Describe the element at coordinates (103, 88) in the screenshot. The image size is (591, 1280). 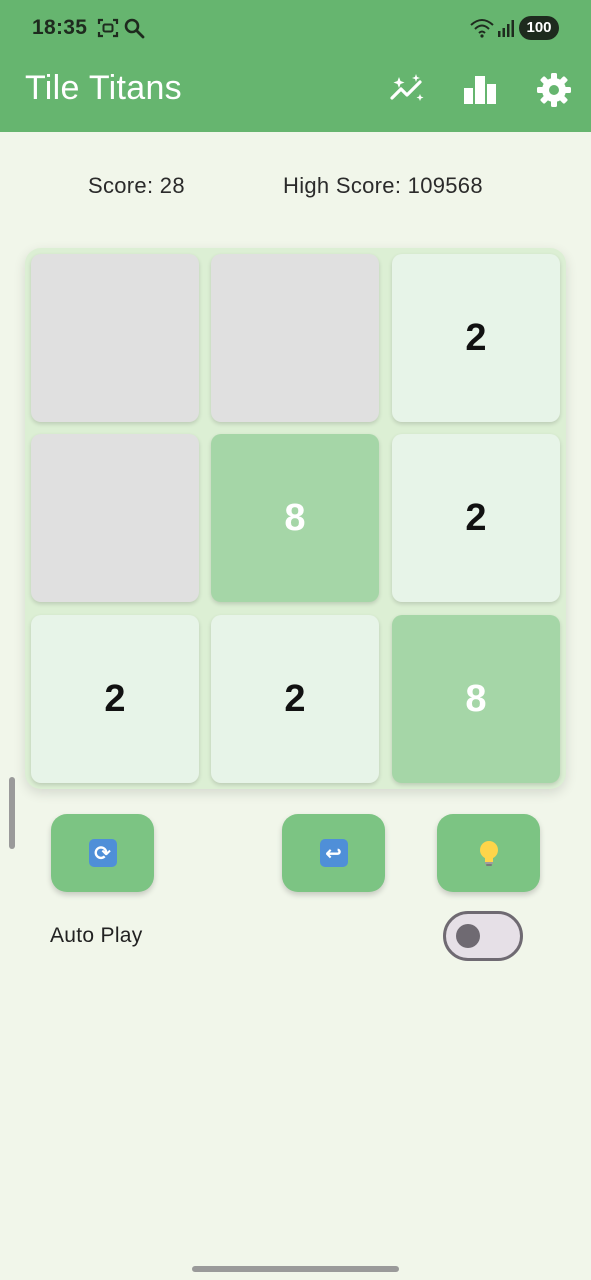
I see `app-title: Tile Titans` at that location.